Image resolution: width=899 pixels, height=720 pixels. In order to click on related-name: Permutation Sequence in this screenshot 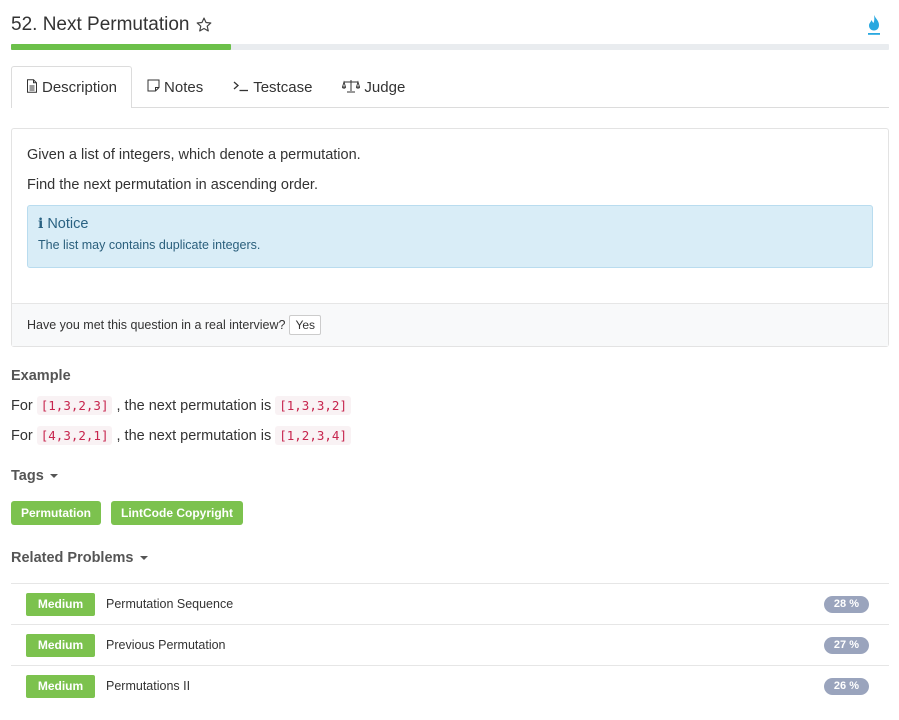, I will do `click(169, 604)`.